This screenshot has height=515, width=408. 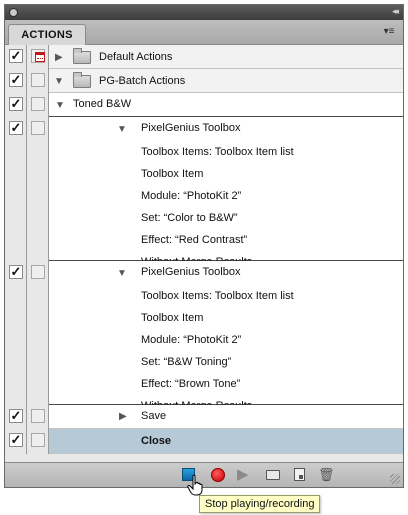 What do you see at coordinates (194, 240) in the screenshot?
I see `command-parameter: Effect: “Red Contrast”` at bounding box center [194, 240].